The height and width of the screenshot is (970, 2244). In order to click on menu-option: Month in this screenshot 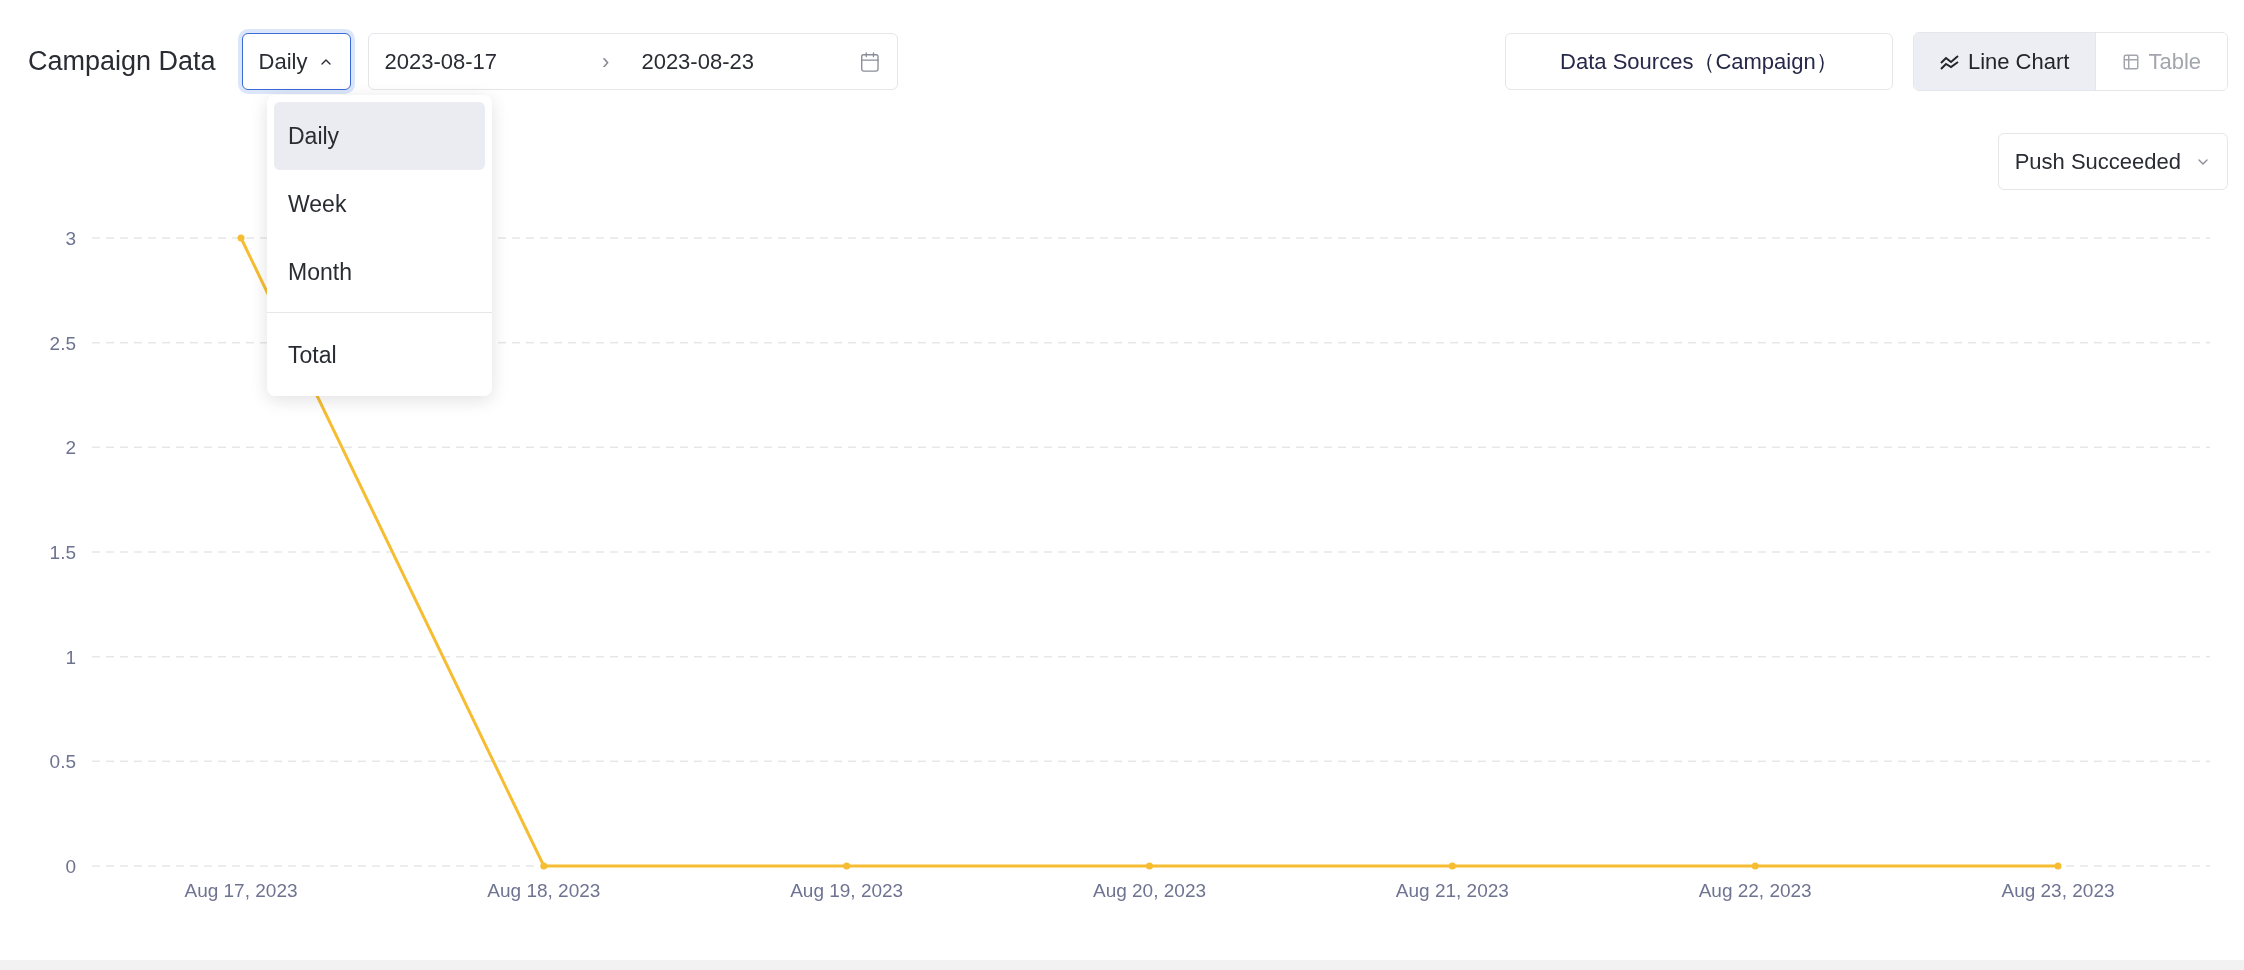, I will do `click(379, 272)`.